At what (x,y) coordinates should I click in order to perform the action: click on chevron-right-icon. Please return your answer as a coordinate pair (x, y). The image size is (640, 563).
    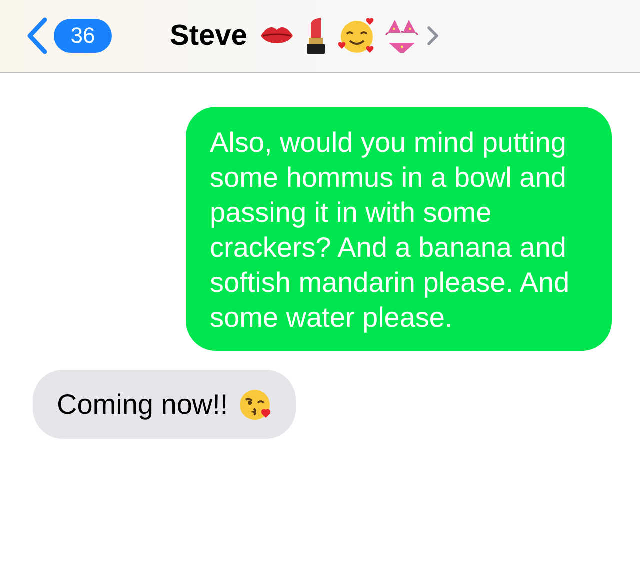
    Looking at the image, I should click on (433, 36).